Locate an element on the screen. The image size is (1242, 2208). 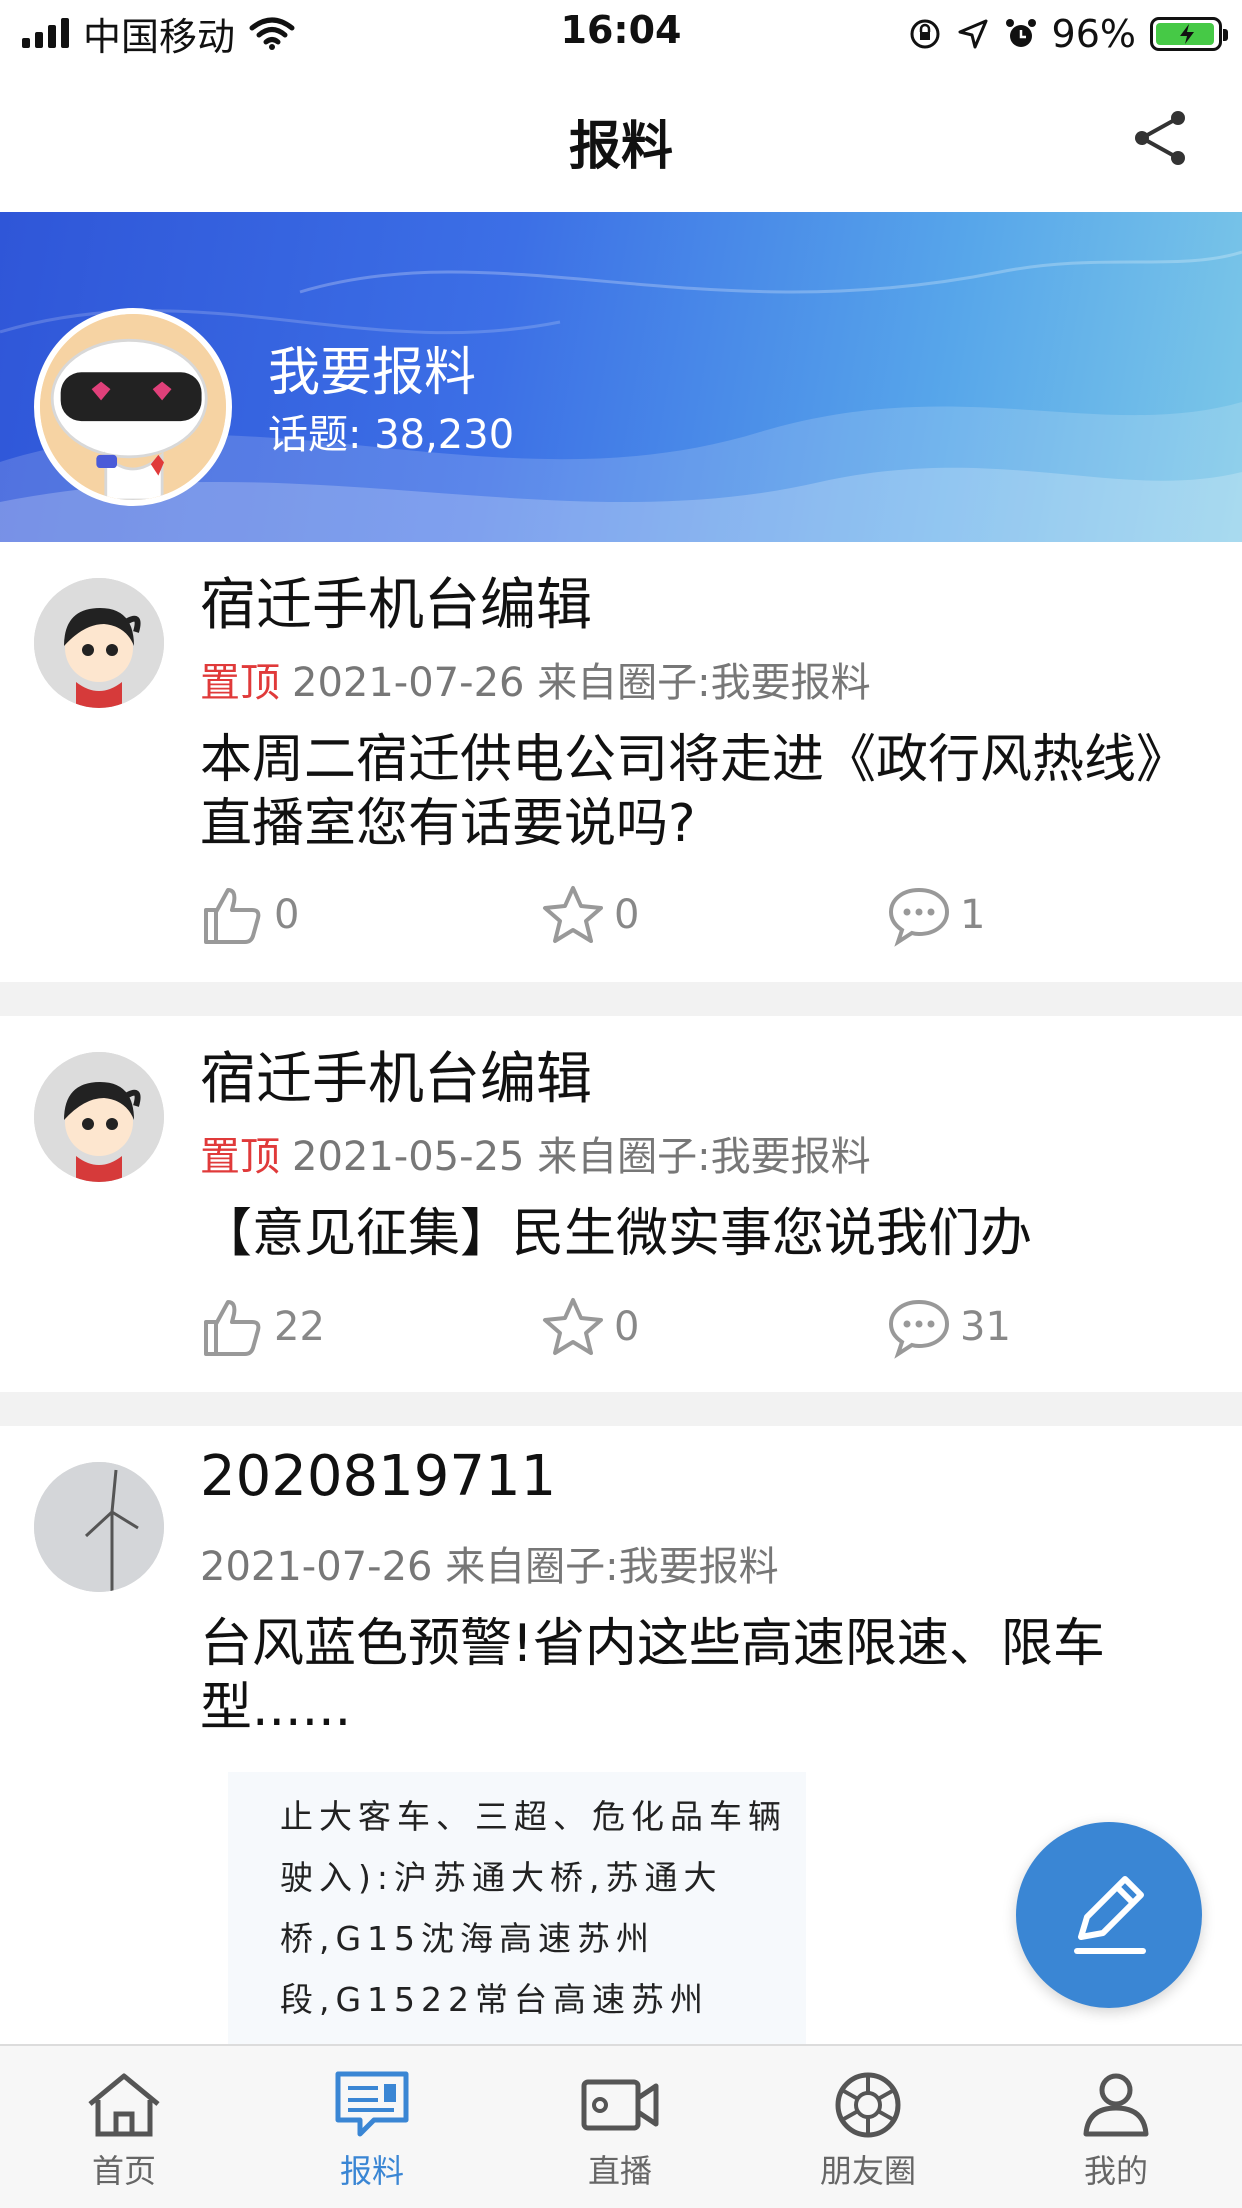
battery-charging-icon is located at coordinates (1189, 34).